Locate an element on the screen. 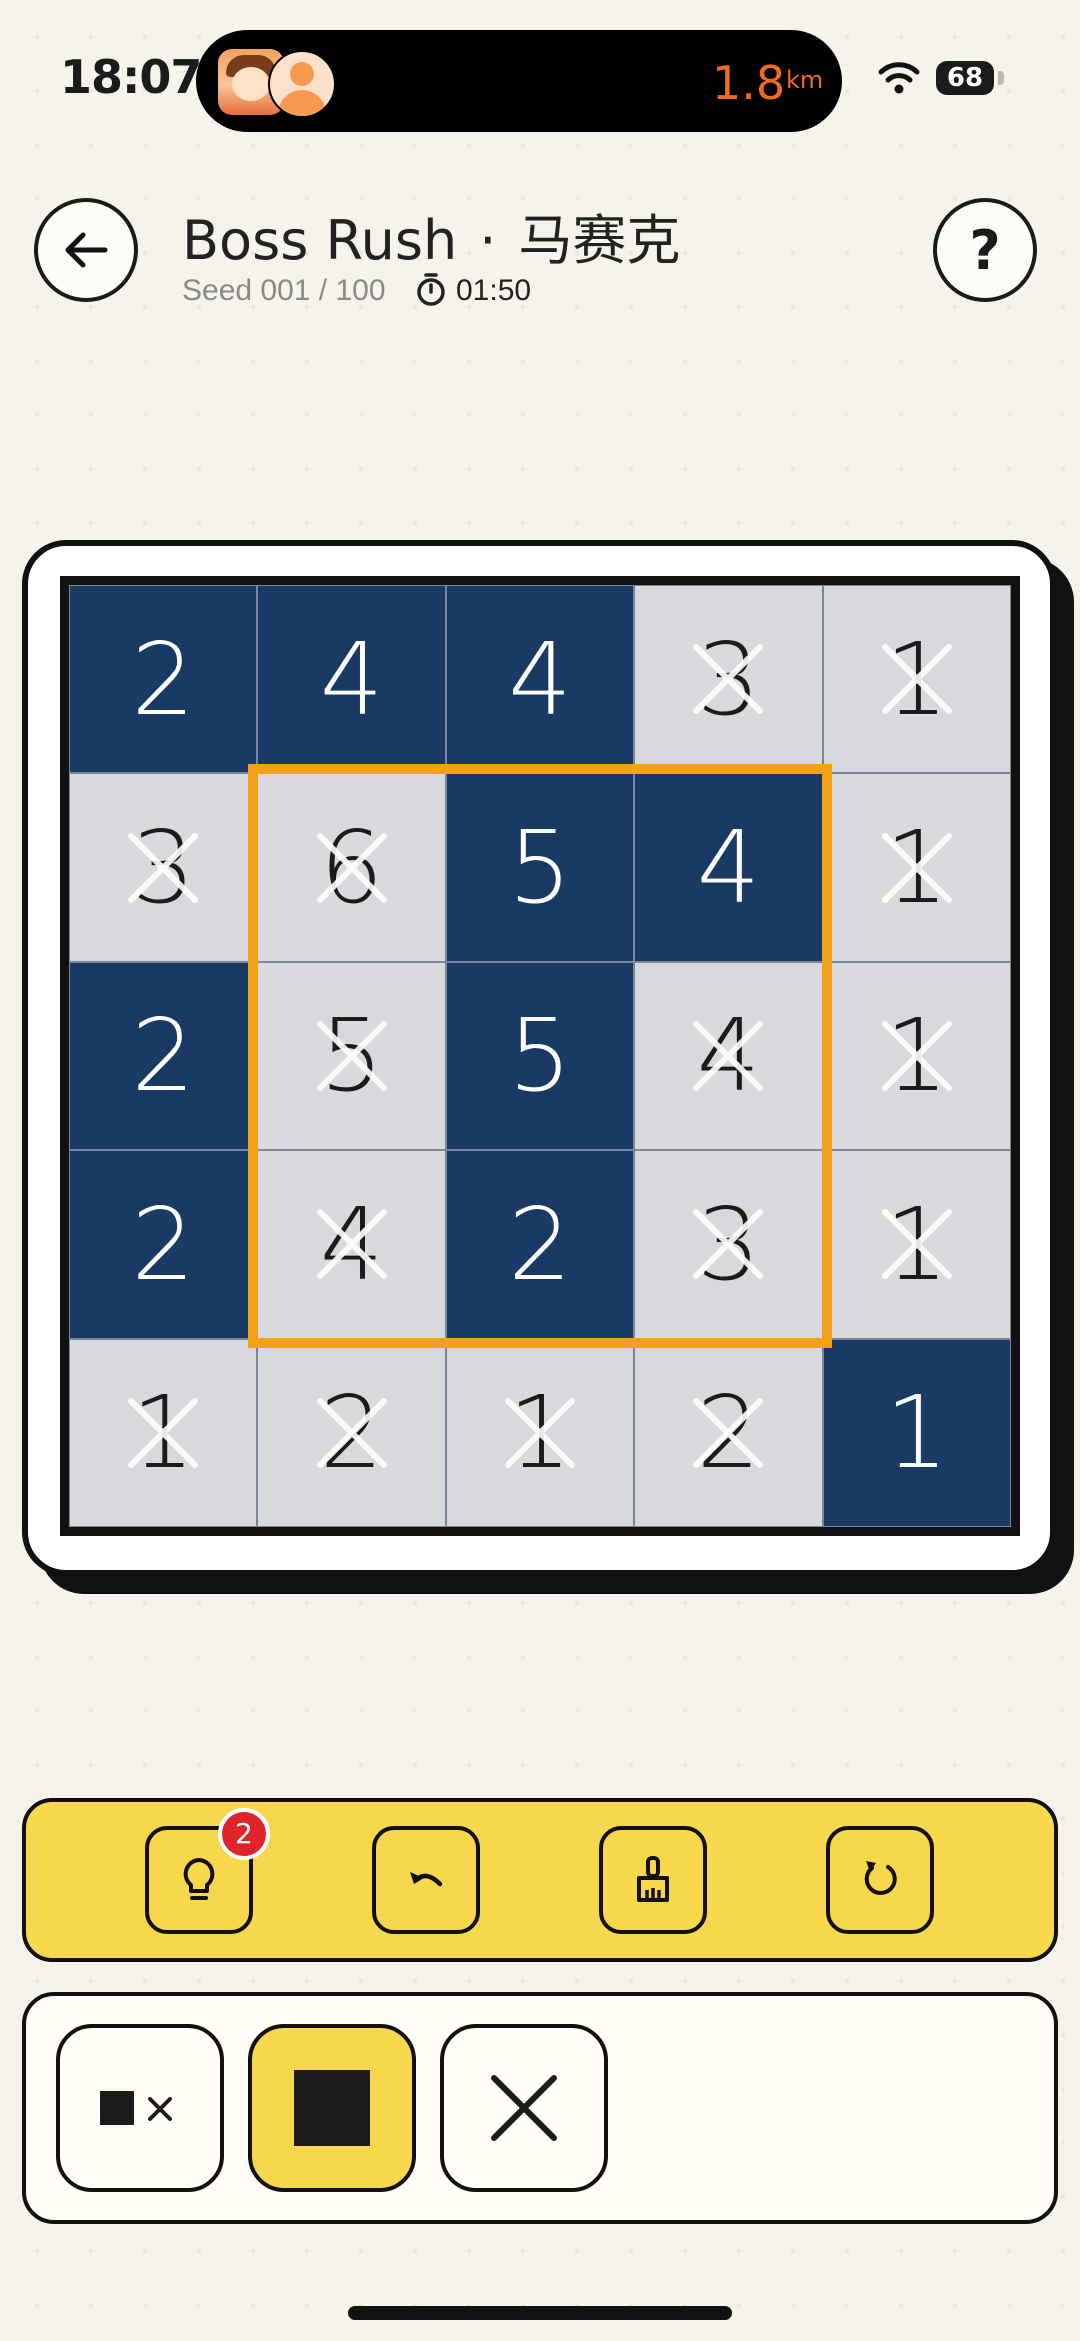  fill-mode-button is located at coordinates (332, 2108).